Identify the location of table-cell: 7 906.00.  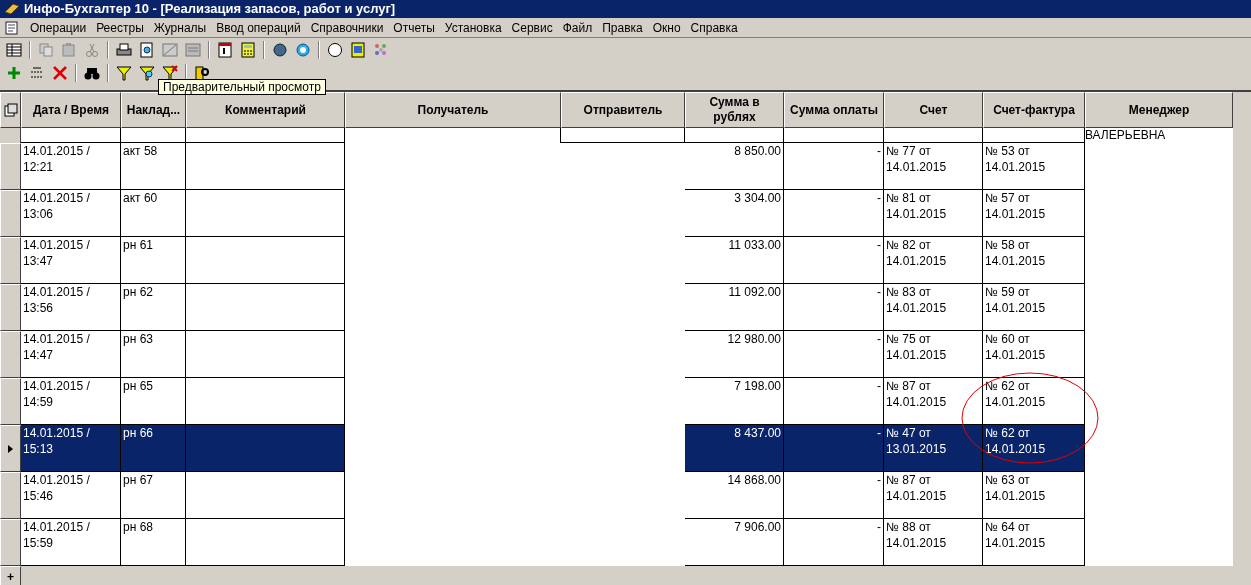
(734, 542).